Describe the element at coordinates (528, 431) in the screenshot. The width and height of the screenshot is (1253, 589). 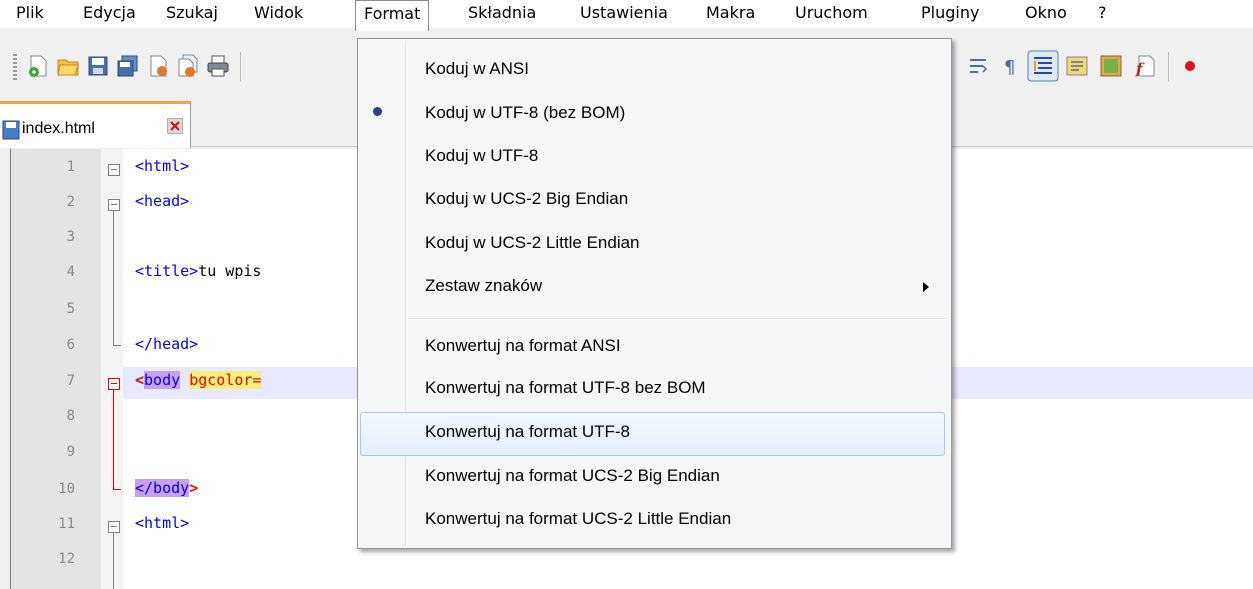
I see `menu-item-label: Konwertuj na format UTF-8` at that location.